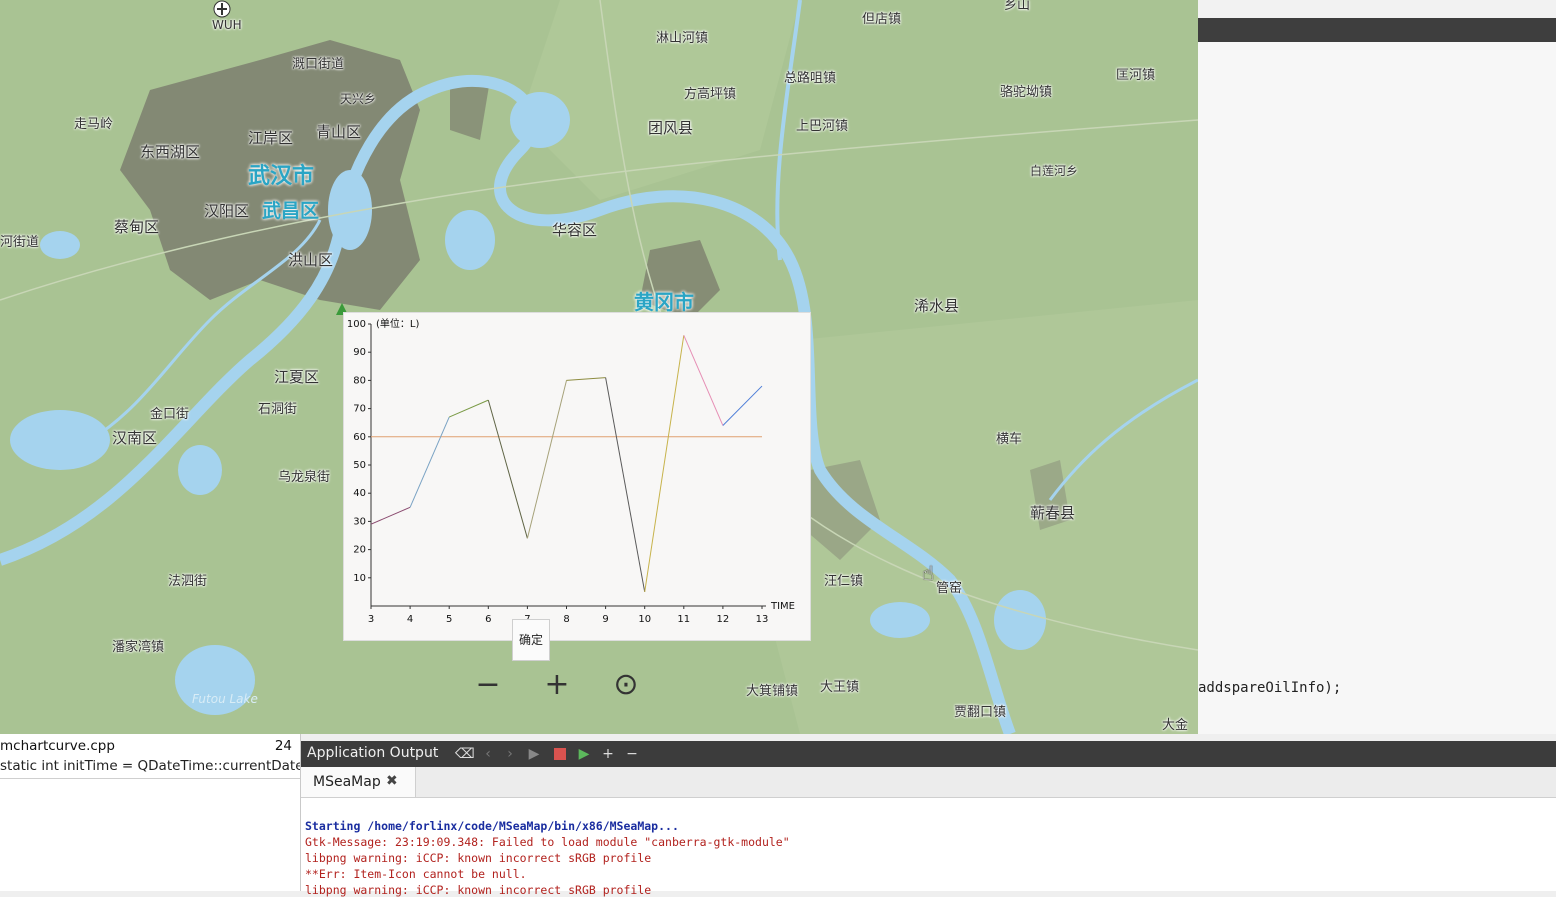 Image resolution: width=1556 pixels, height=897 pixels. What do you see at coordinates (359, 550) in the screenshot?
I see `y-tick-label: 20` at bounding box center [359, 550].